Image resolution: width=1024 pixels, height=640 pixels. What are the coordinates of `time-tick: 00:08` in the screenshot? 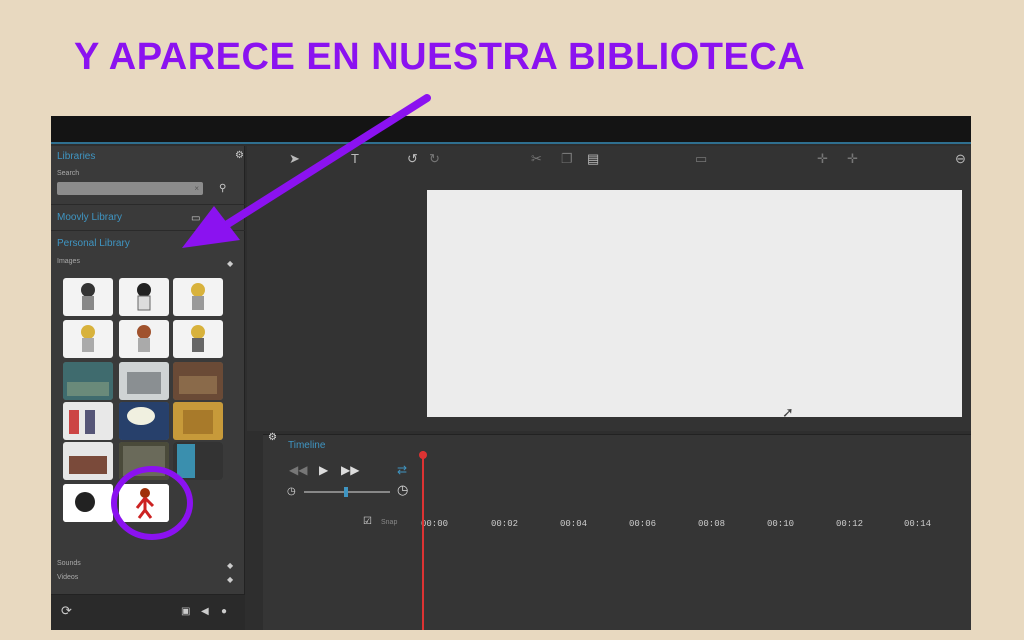 It's located at (712, 524).